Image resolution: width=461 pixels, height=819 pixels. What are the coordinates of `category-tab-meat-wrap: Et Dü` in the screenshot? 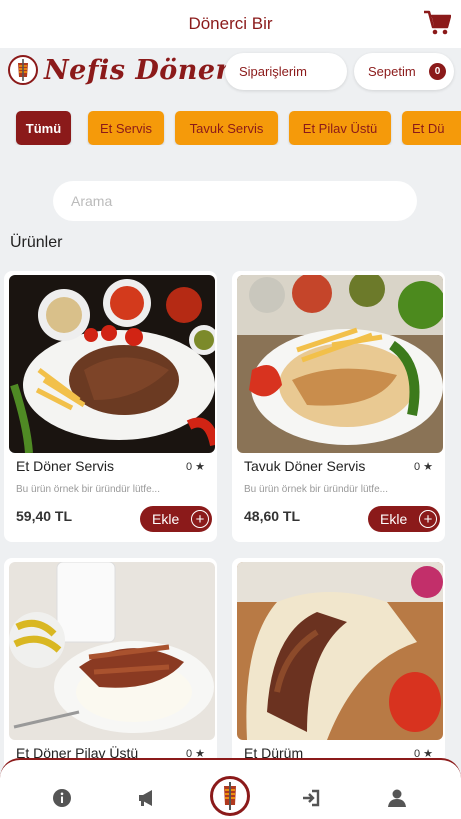 It's located at (431, 128).